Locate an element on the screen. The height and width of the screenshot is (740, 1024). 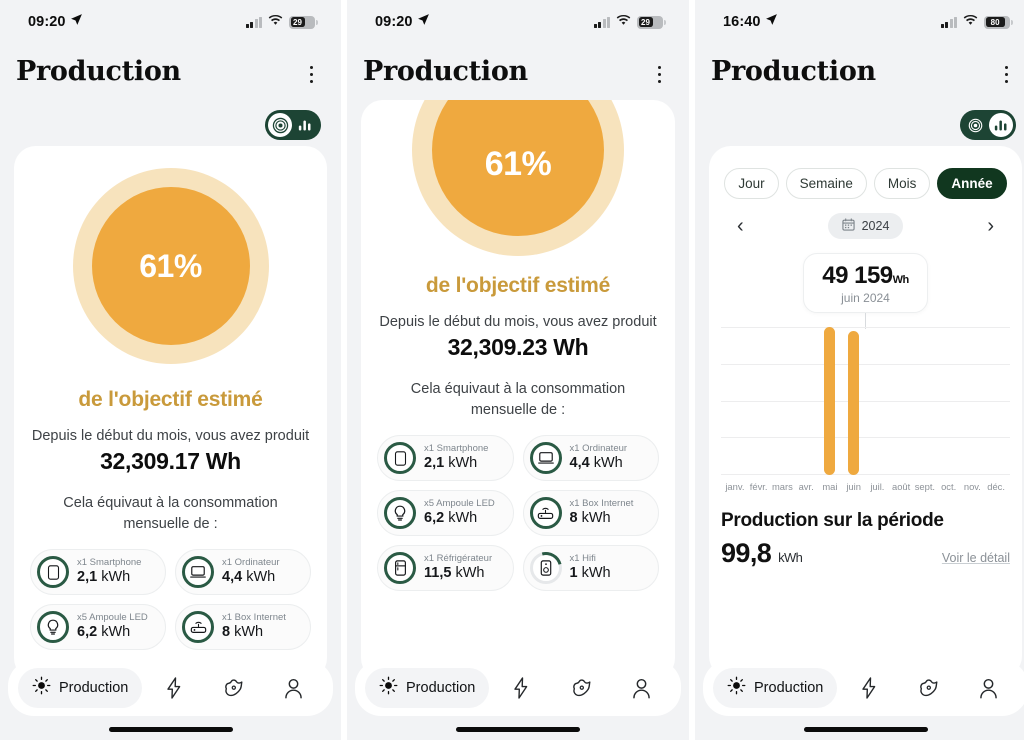
total-production-value: 32,309.17 Wh is located at coordinates (170, 461).